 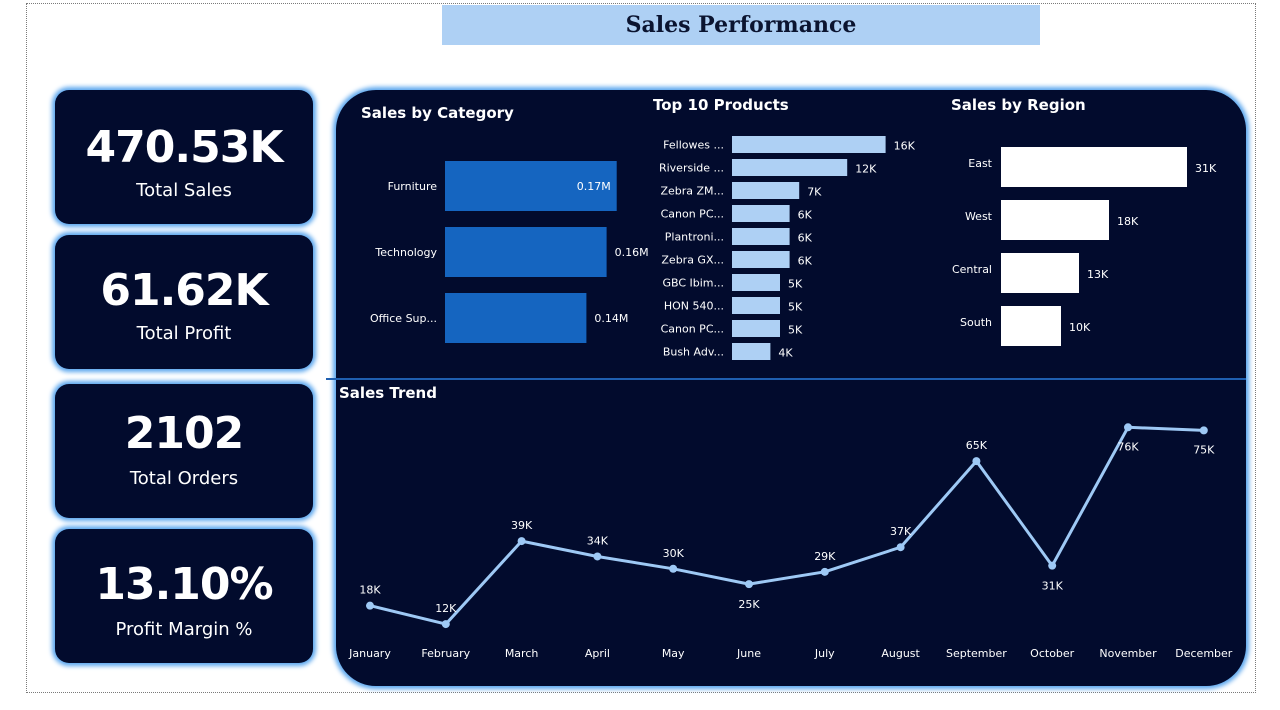 What do you see at coordinates (405, 252) in the screenshot?
I see `category-label: Technology` at bounding box center [405, 252].